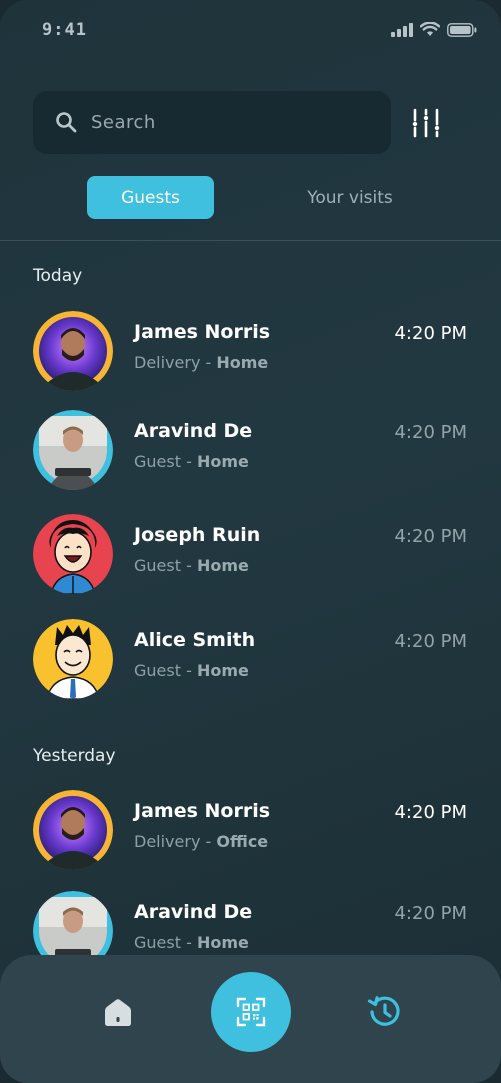 This screenshot has height=1083, width=501. Describe the element at coordinates (242, 841) in the screenshot. I see `visit-place: Office` at that location.